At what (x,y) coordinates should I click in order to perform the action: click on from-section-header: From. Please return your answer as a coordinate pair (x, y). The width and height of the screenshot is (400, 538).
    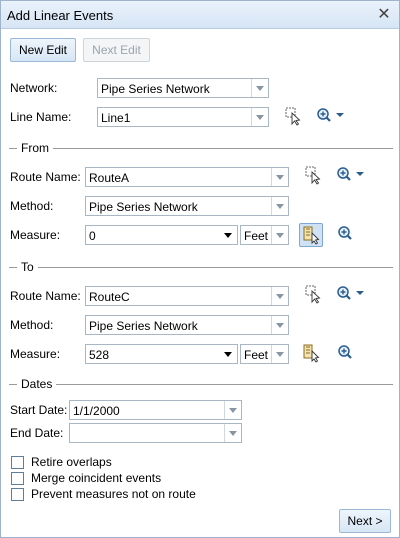
    Looking at the image, I should click on (201, 148).